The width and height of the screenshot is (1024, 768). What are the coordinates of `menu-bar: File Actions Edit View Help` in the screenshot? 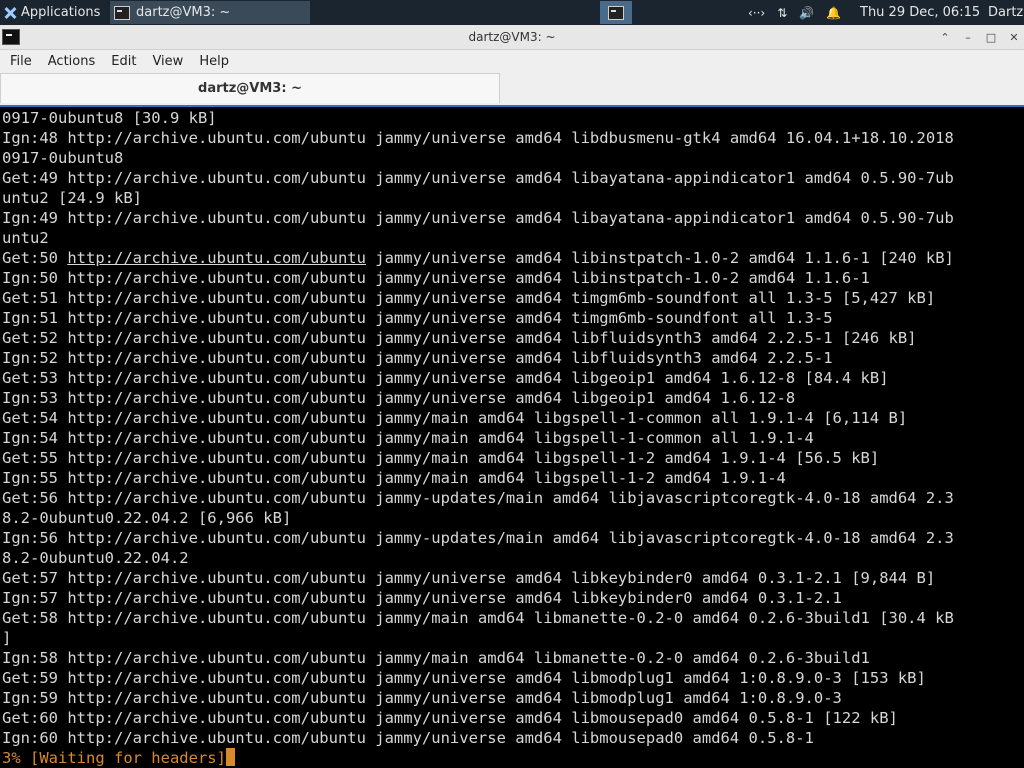 It's located at (512, 61).